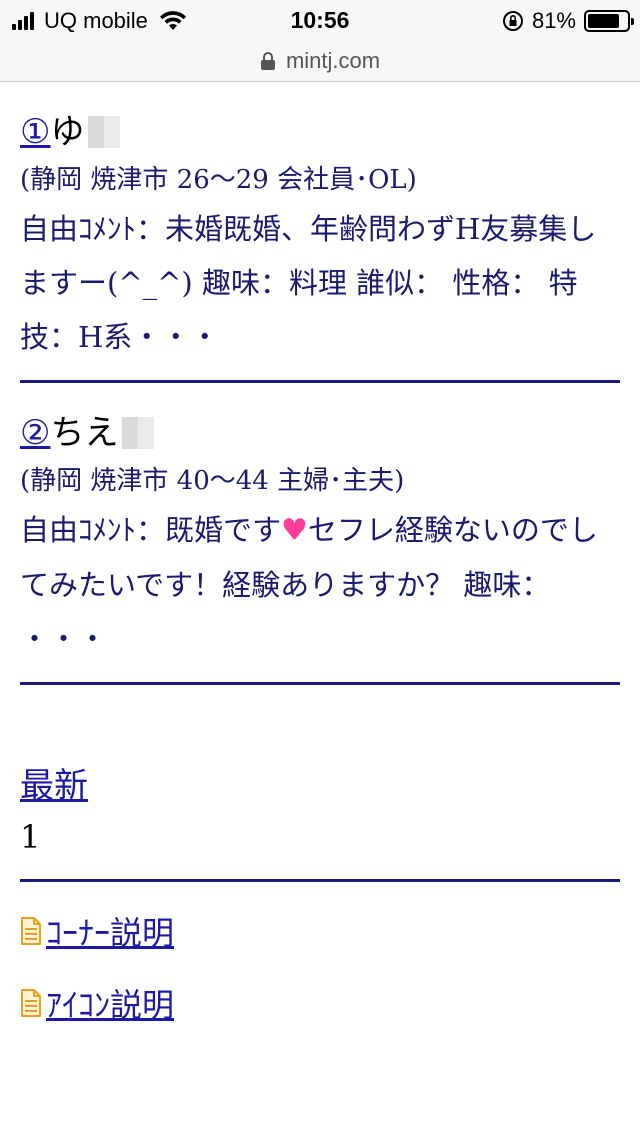 This screenshot has height=1136, width=640. I want to click on entry-header: ① ゆ, so click(320, 132).